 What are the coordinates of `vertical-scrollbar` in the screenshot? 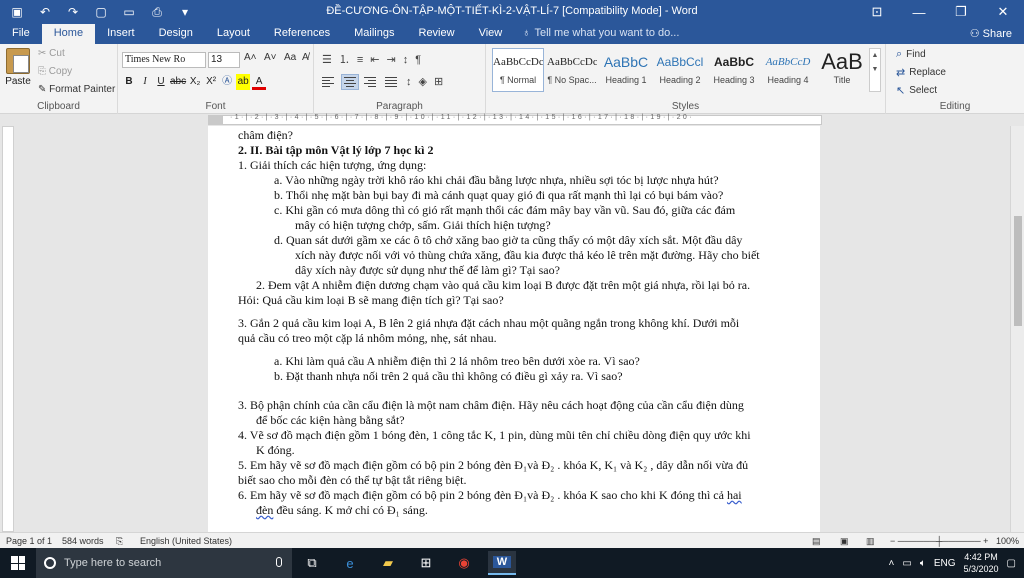 It's located at (1017, 329).